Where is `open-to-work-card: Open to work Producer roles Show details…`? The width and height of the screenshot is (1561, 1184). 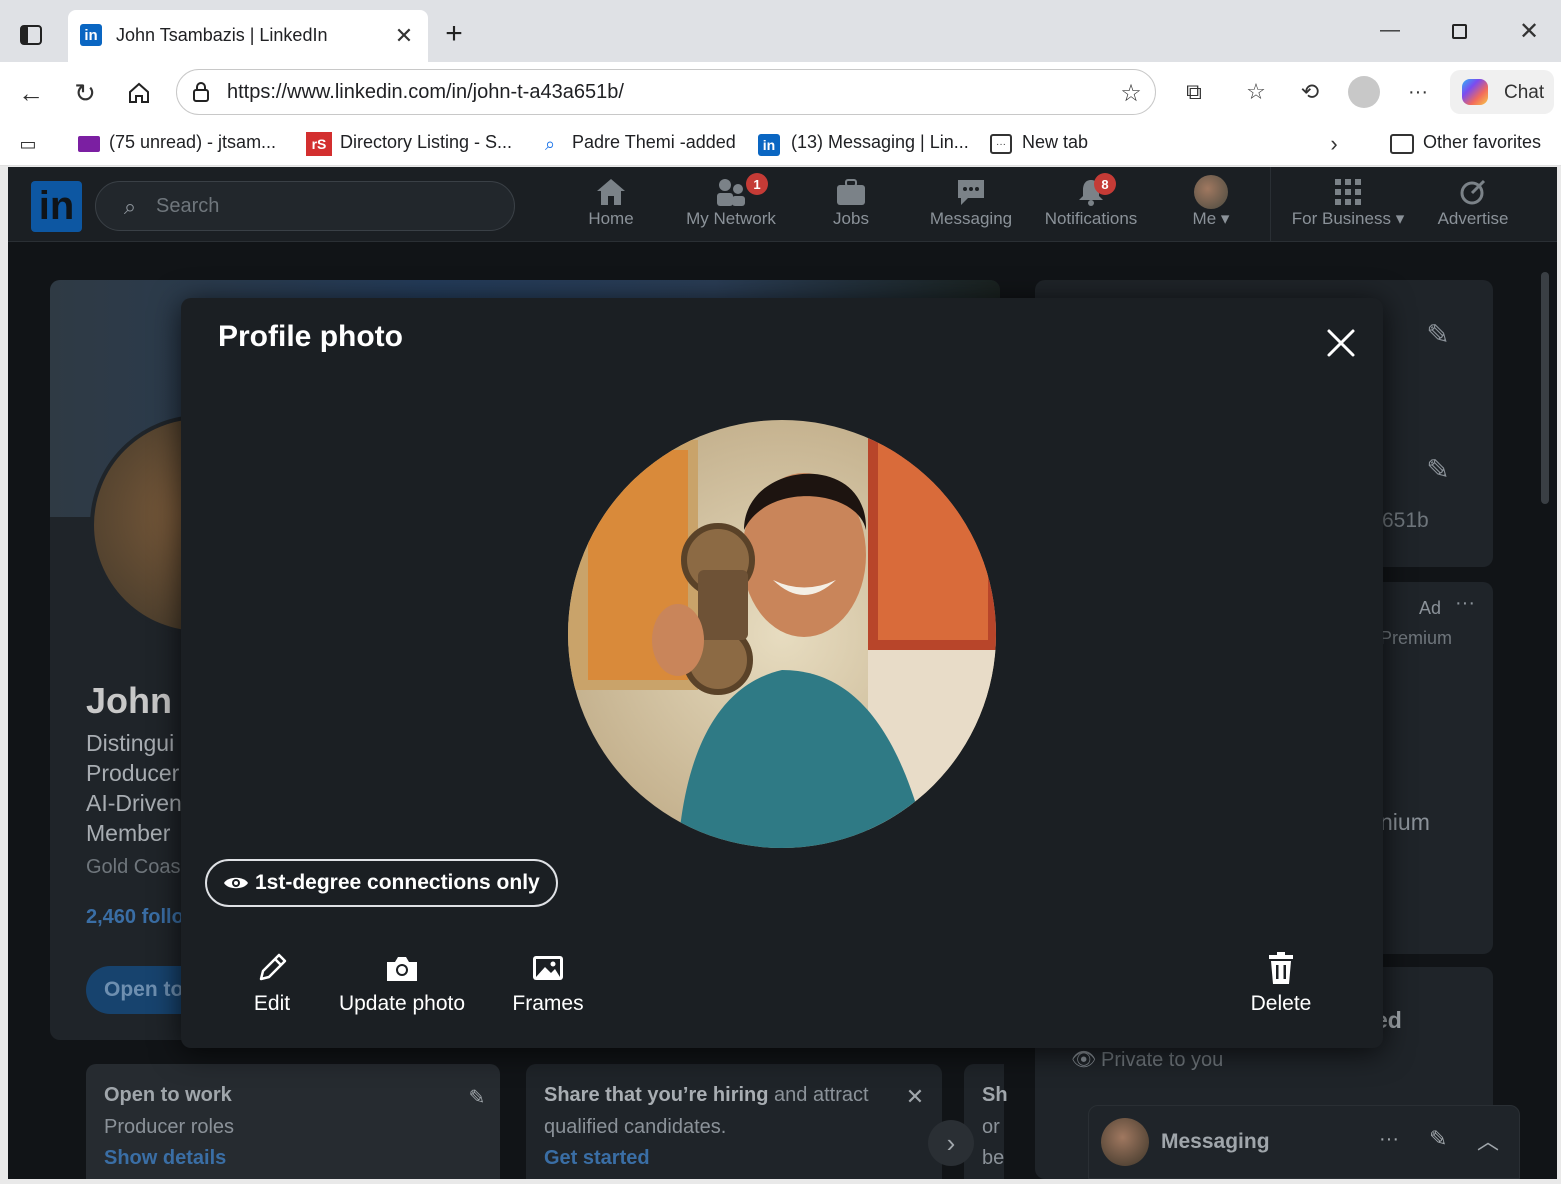 open-to-work-card: Open to work Producer roles Show details… is located at coordinates (293, 1121).